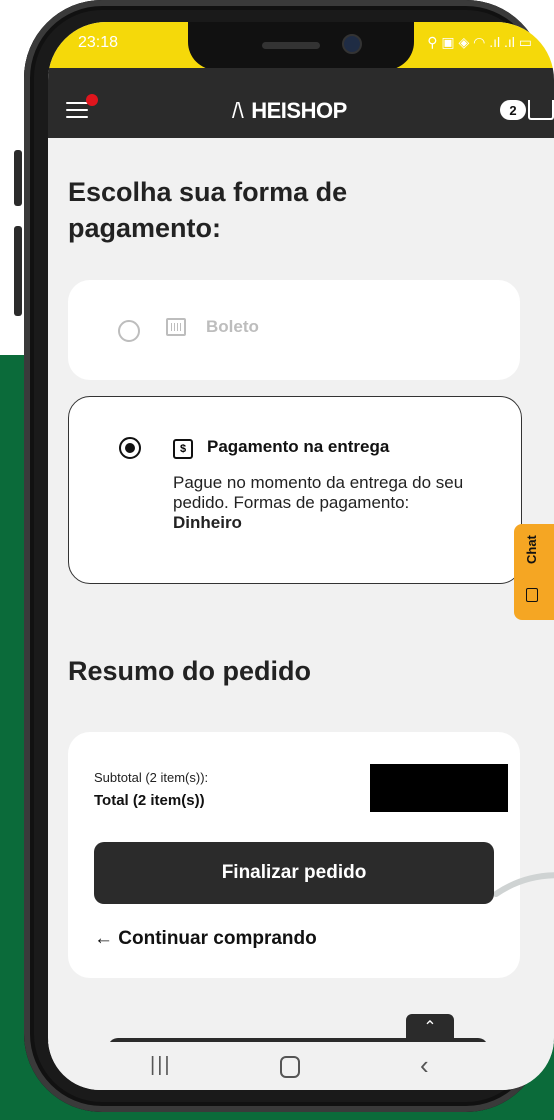 This screenshot has width=554, height=1120. What do you see at coordinates (205, 939) in the screenshot?
I see `continue-shopping-link: ← Continuar comprando` at bounding box center [205, 939].